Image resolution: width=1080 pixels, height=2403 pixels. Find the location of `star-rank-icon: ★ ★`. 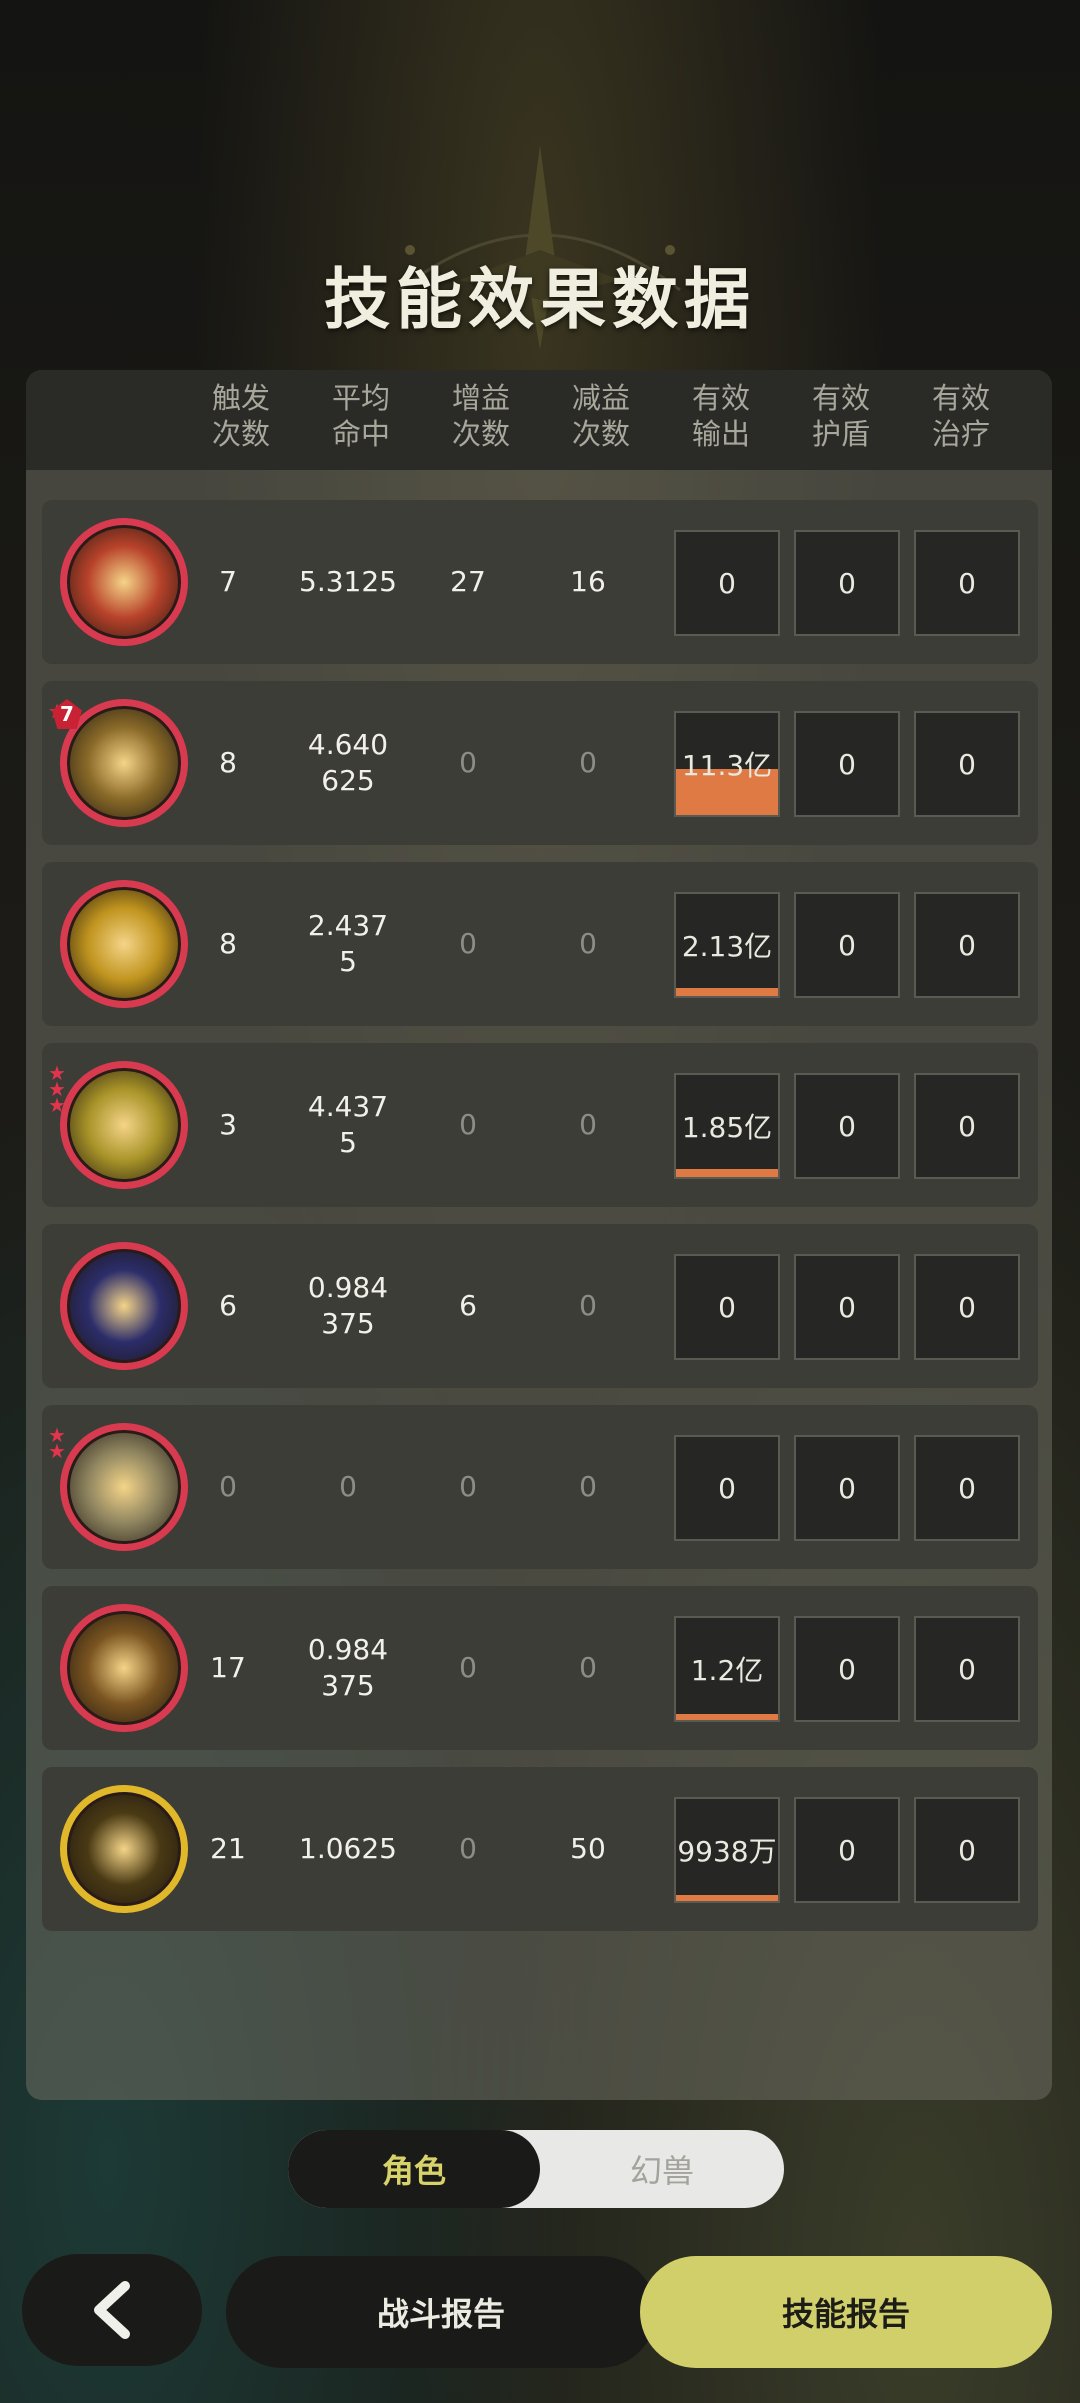

star-rank-icon: ★ ★ is located at coordinates (61, 1444).